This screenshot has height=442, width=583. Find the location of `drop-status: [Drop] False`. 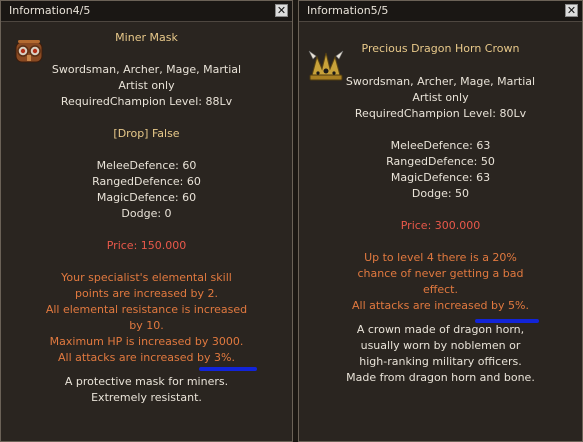

drop-status: [Drop] False is located at coordinates (146, 133).